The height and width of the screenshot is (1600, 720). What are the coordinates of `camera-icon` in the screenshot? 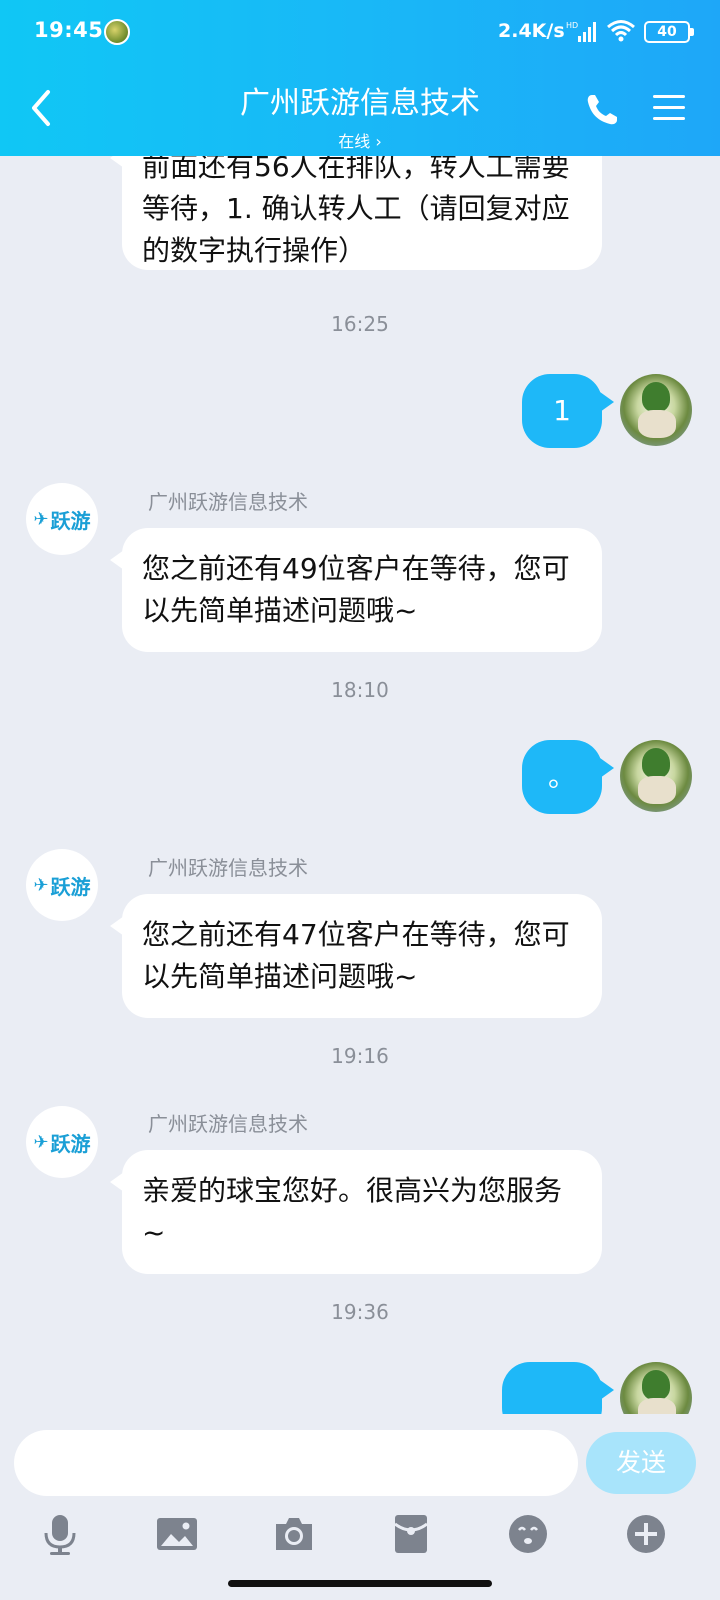 It's located at (294, 1534).